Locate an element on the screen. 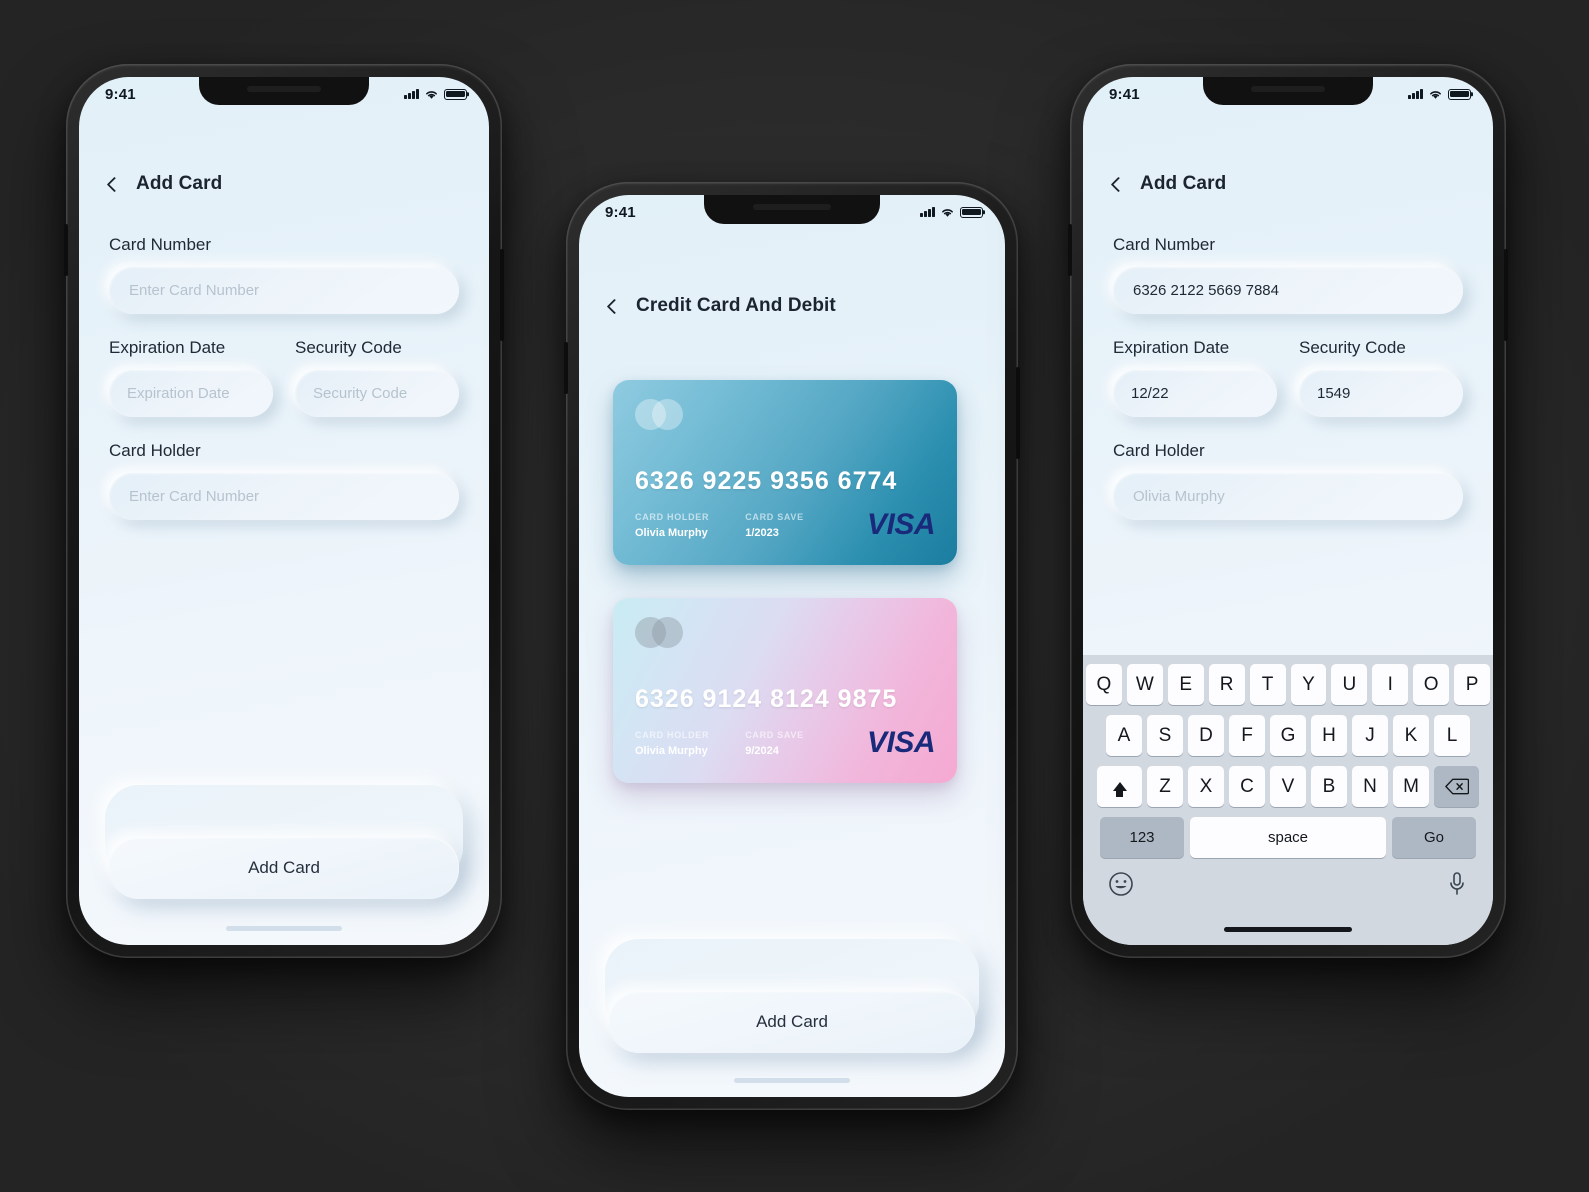 Image resolution: width=1589 pixels, height=1192 pixels. card-number-input: Enter Card Number is located at coordinates (284, 290).